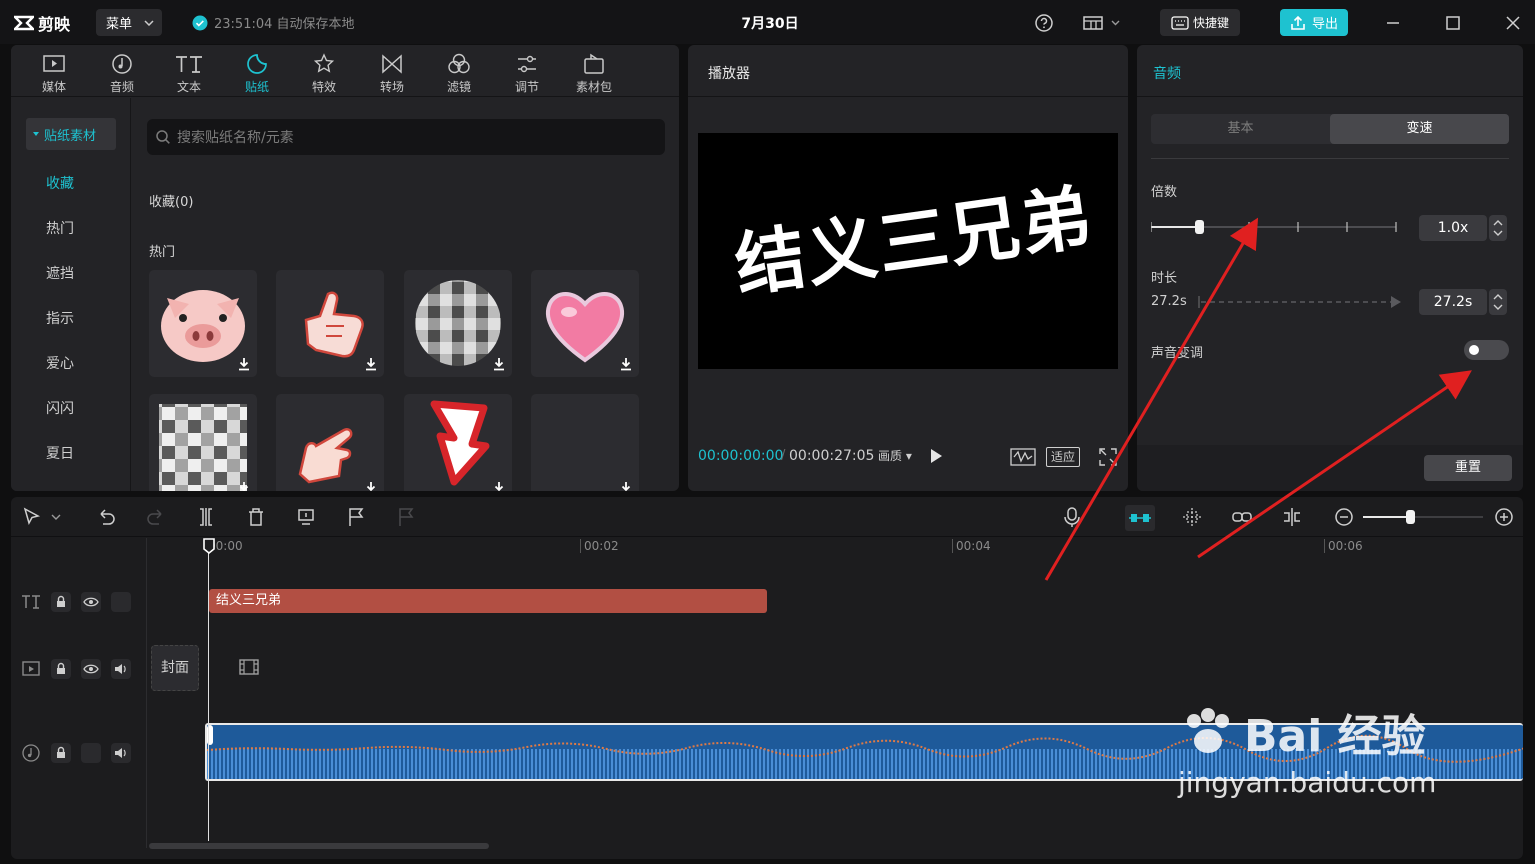 The width and height of the screenshot is (1535, 864). I want to click on baidu-watermark: Bai 经验 jingyan.baidu.com, so click(1307, 749).